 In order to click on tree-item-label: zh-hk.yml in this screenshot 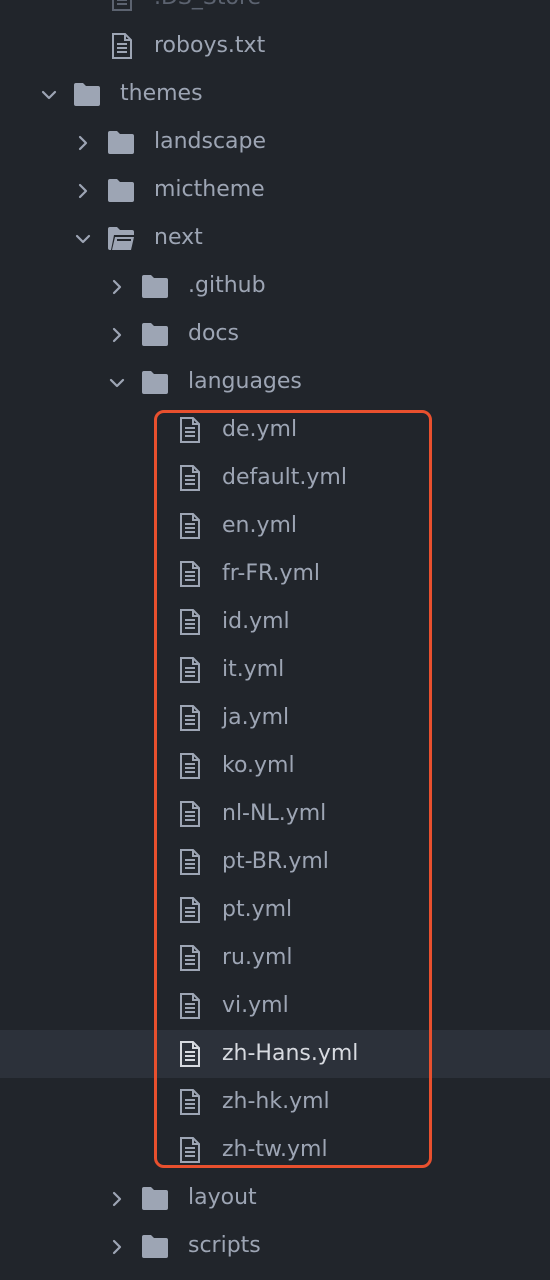, I will do `click(276, 1101)`.